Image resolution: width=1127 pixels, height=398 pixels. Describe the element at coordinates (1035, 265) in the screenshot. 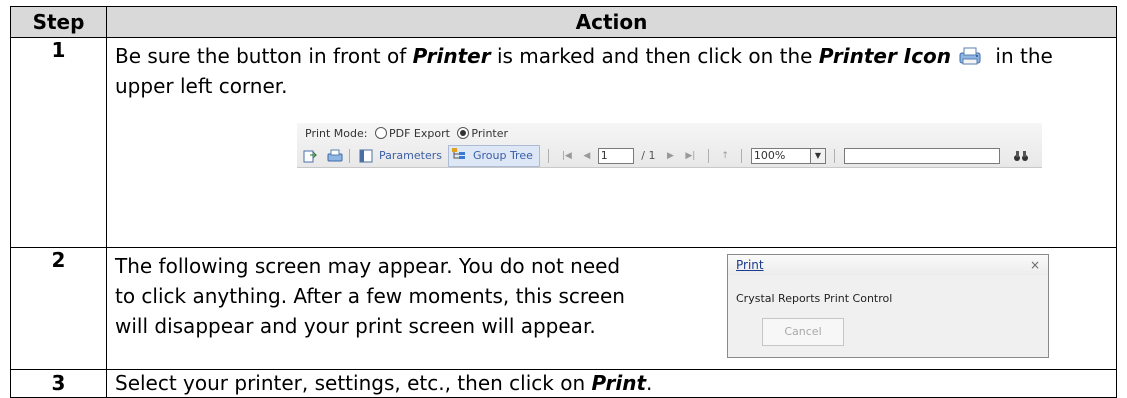

I see `close-icon: ×` at that location.